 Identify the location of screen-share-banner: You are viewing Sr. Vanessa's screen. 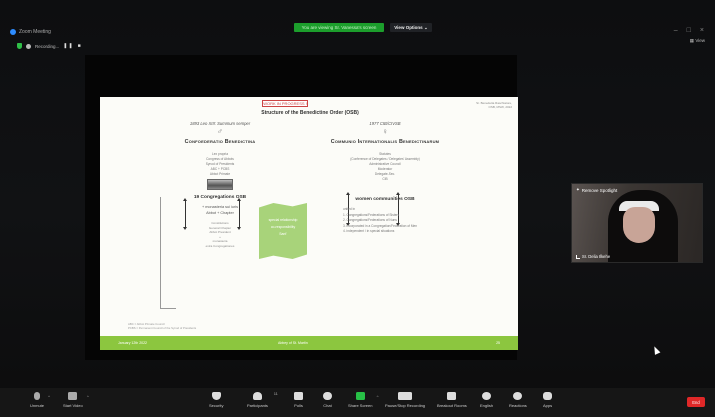
(339, 27).